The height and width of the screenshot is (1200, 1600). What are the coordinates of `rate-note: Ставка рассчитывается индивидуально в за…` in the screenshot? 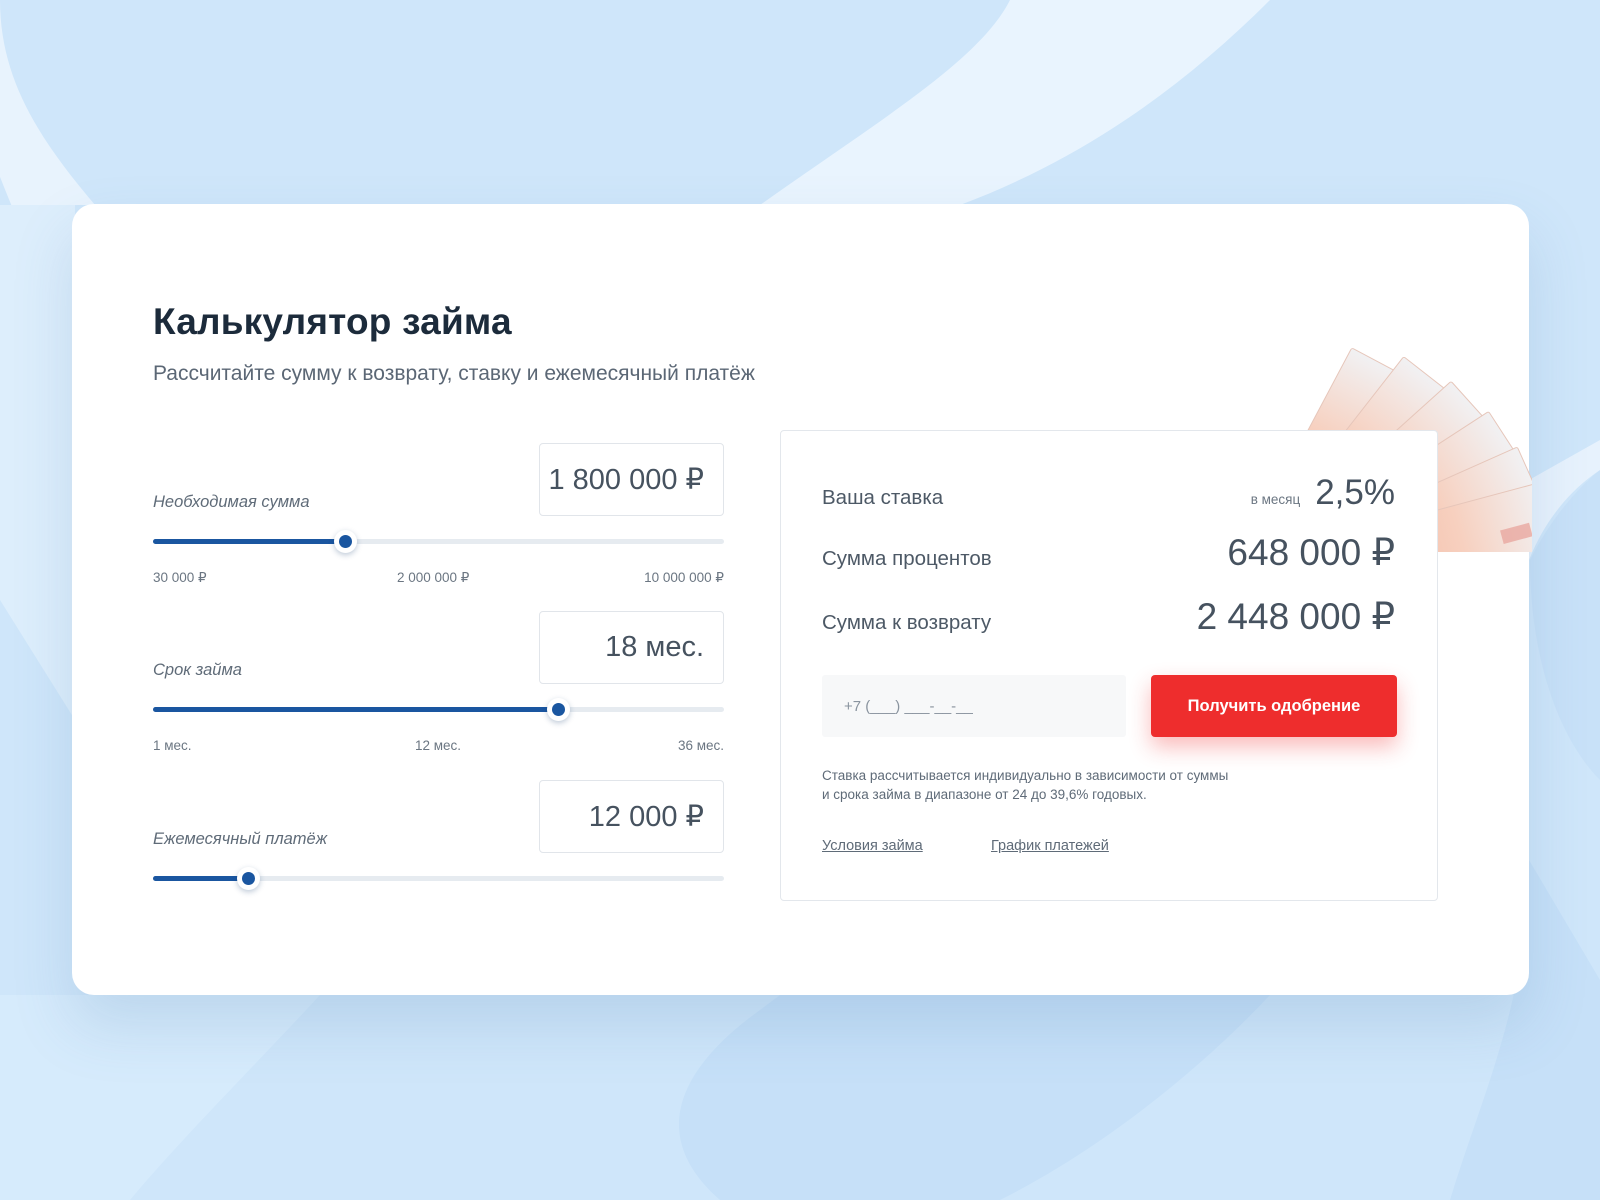 It's located at (1062, 785).